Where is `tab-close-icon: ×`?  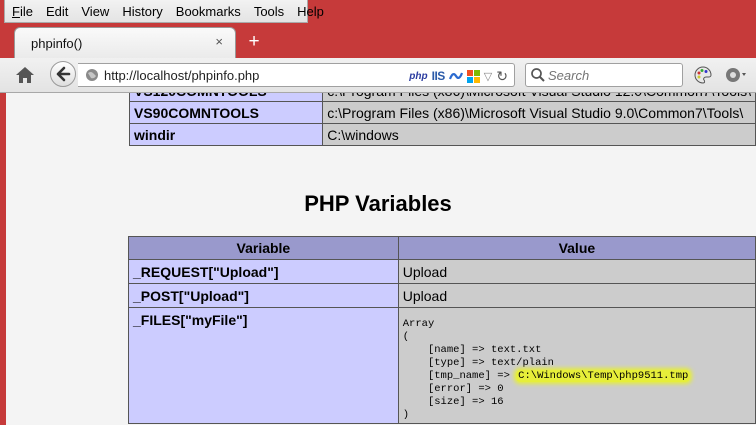 tab-close-icon: × is located at coordinates (219, 41).